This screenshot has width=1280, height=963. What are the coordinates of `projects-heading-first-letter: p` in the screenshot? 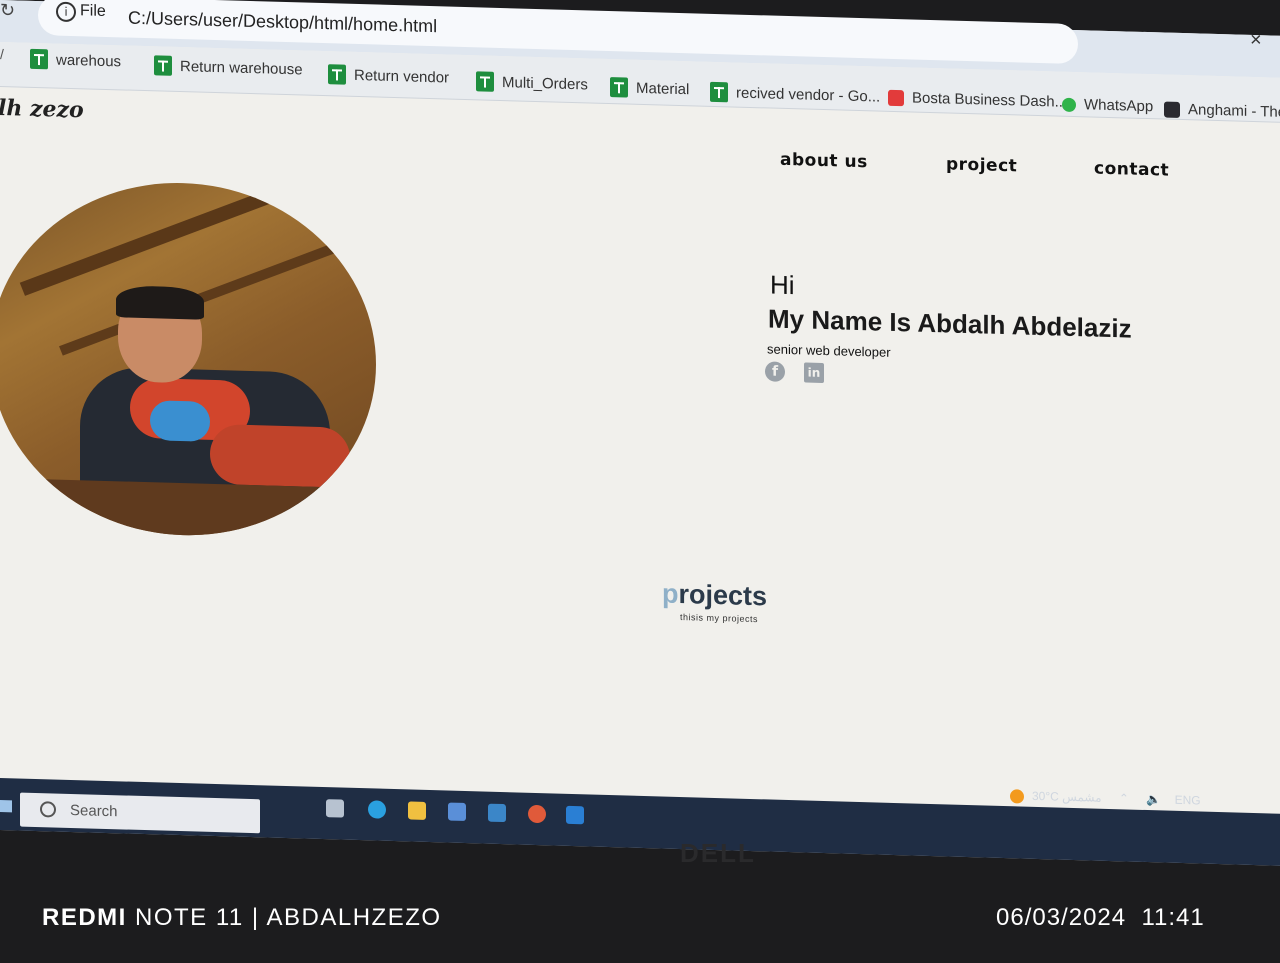 It's located at (670, 593).